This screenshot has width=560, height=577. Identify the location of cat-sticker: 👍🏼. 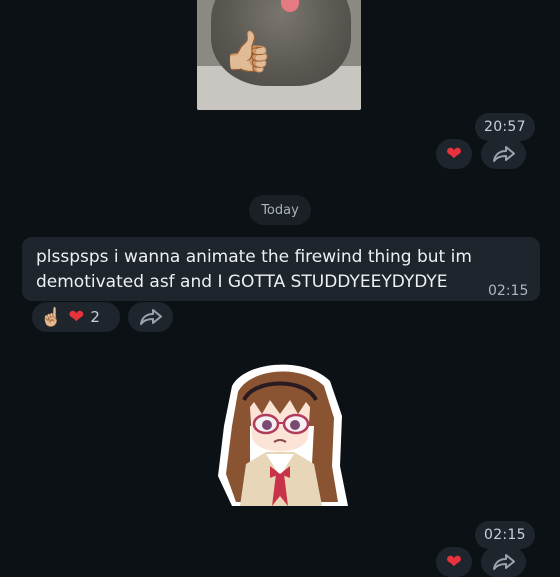
(279, 55).